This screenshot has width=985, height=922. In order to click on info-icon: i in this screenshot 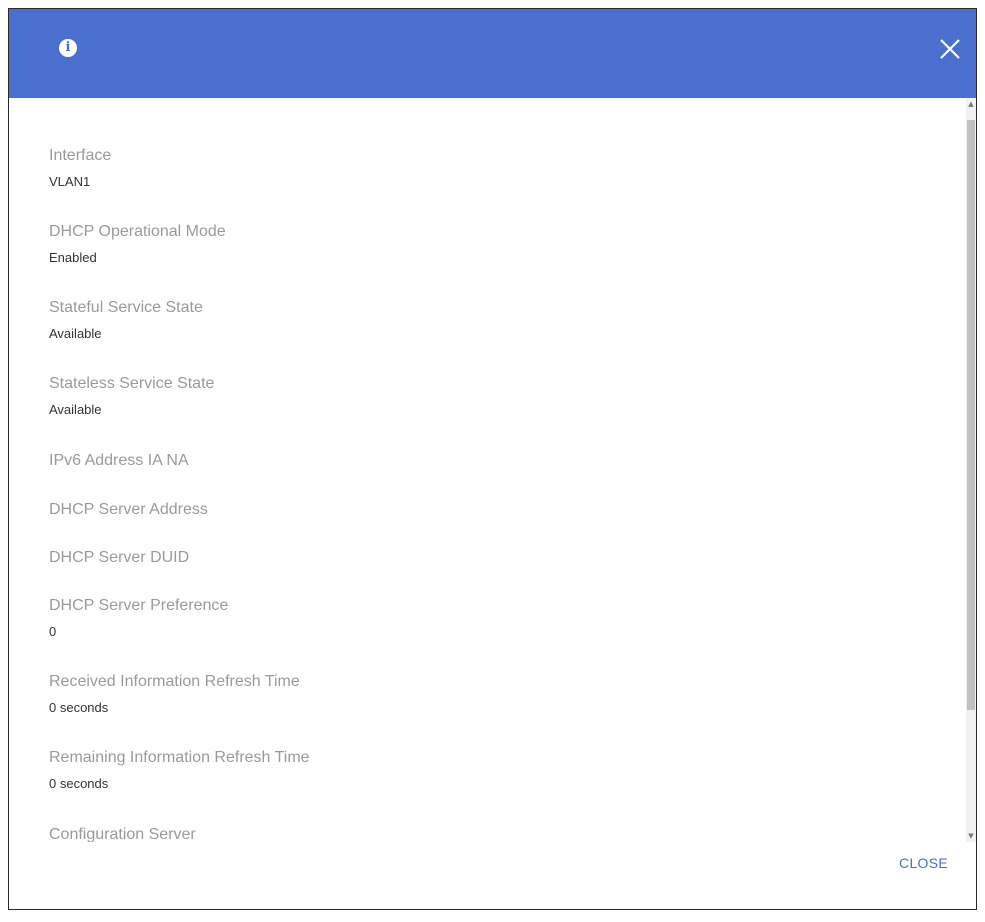, I will do `click(68, 48)`.